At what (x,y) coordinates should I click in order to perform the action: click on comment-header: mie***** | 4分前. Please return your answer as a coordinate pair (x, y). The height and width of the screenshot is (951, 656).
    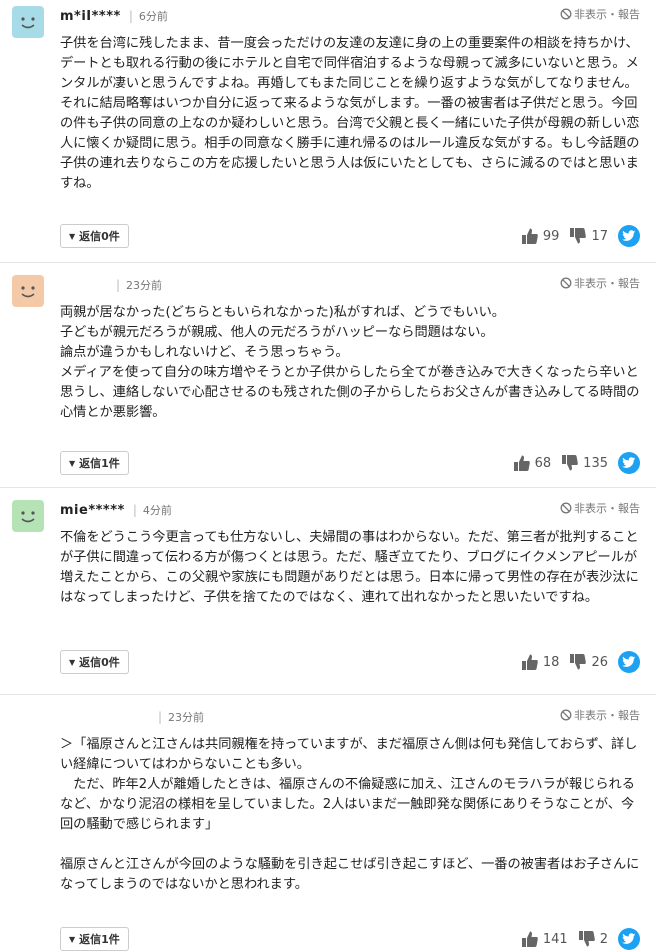
    Looking at the image, I should click on (116, 510).